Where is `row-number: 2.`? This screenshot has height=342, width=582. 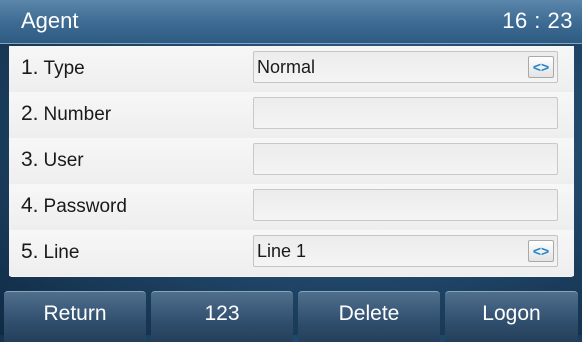
row-number: 2. is located at coordinates (30, 113).